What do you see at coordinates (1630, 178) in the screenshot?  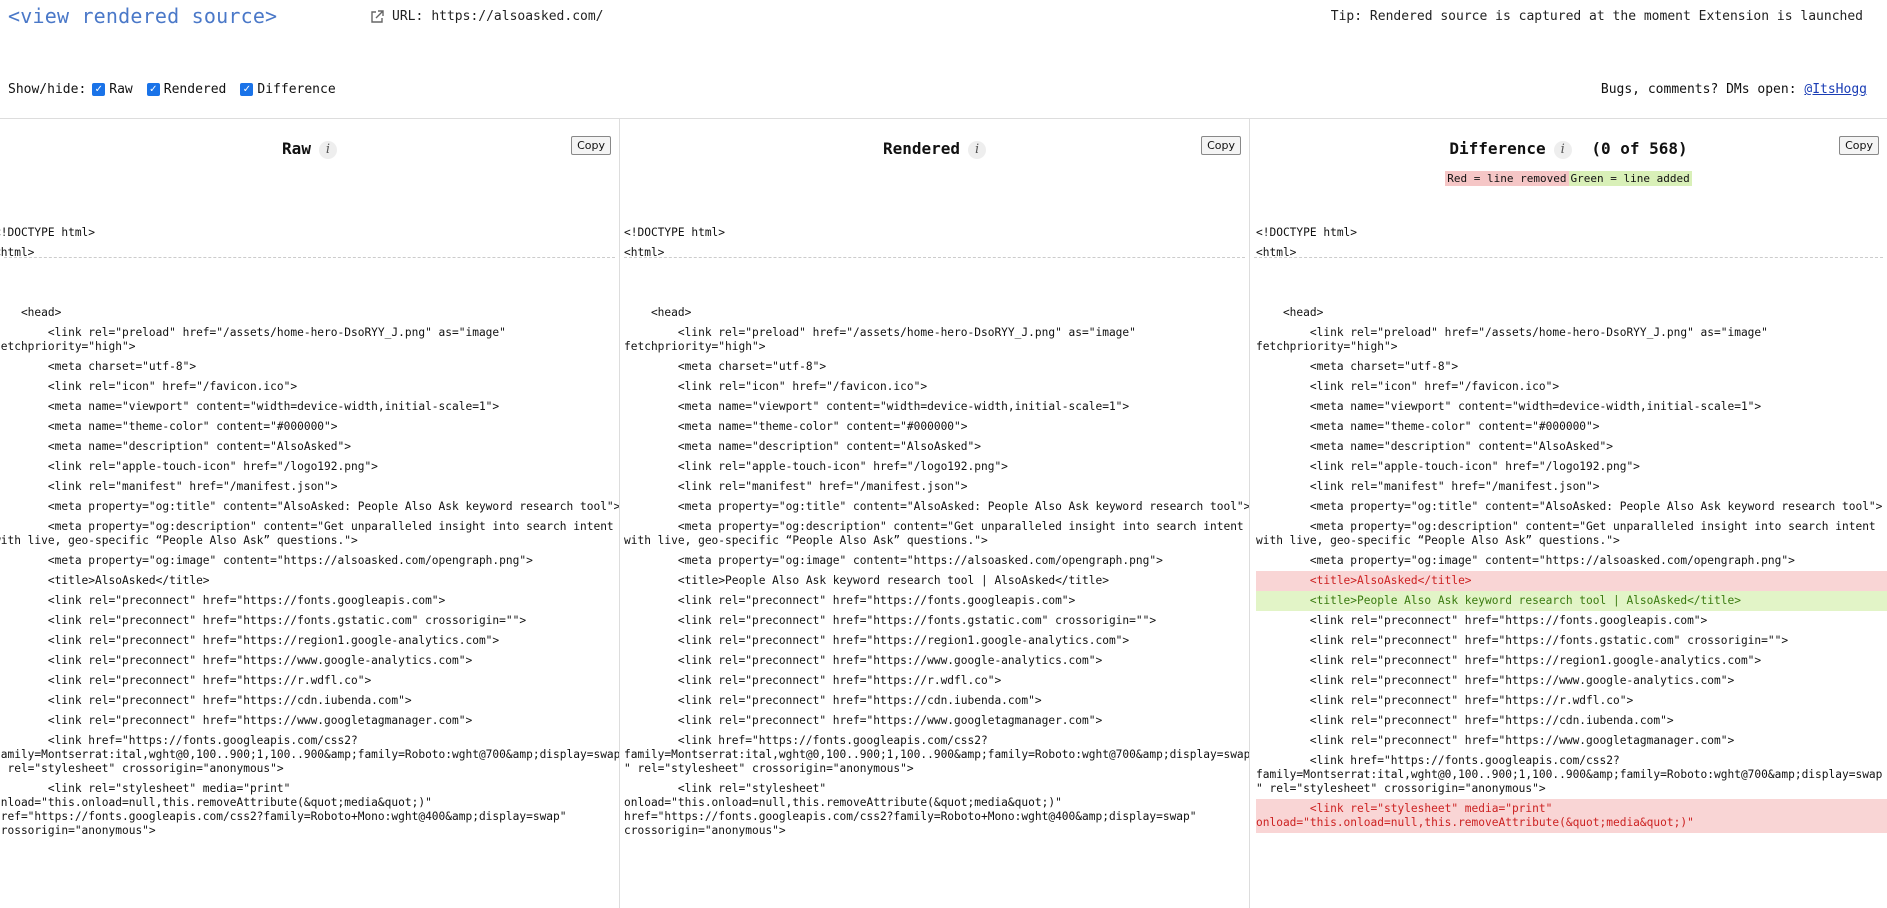 I see `legend-added: Green = line added` at bounding box center [1630, 178].